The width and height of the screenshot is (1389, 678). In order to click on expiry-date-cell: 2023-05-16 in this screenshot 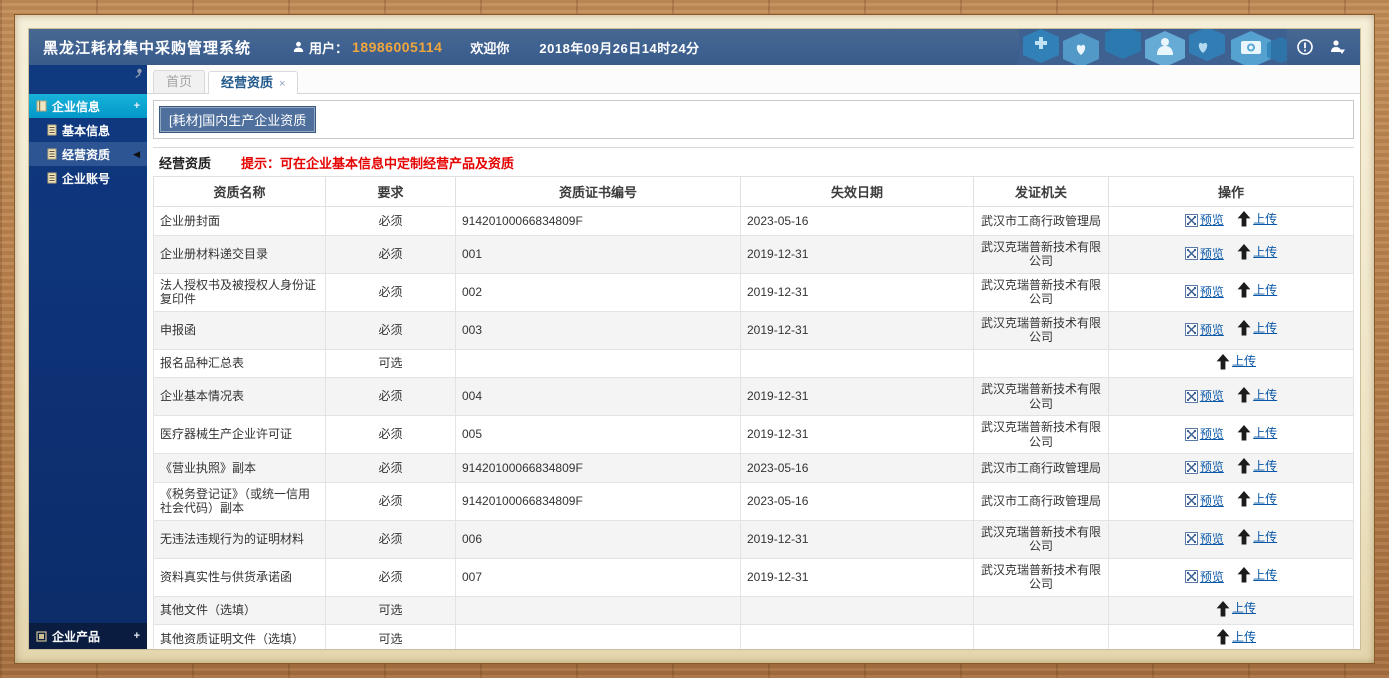, I will do `click(857, 501)`.